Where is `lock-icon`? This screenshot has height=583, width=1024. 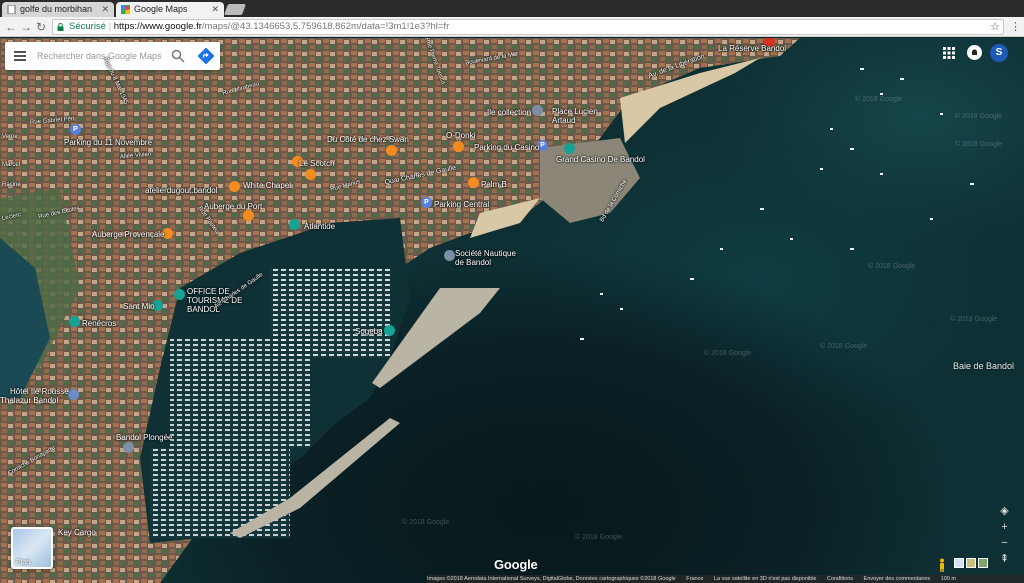 lock-icon is located at coordinates (60, 27).